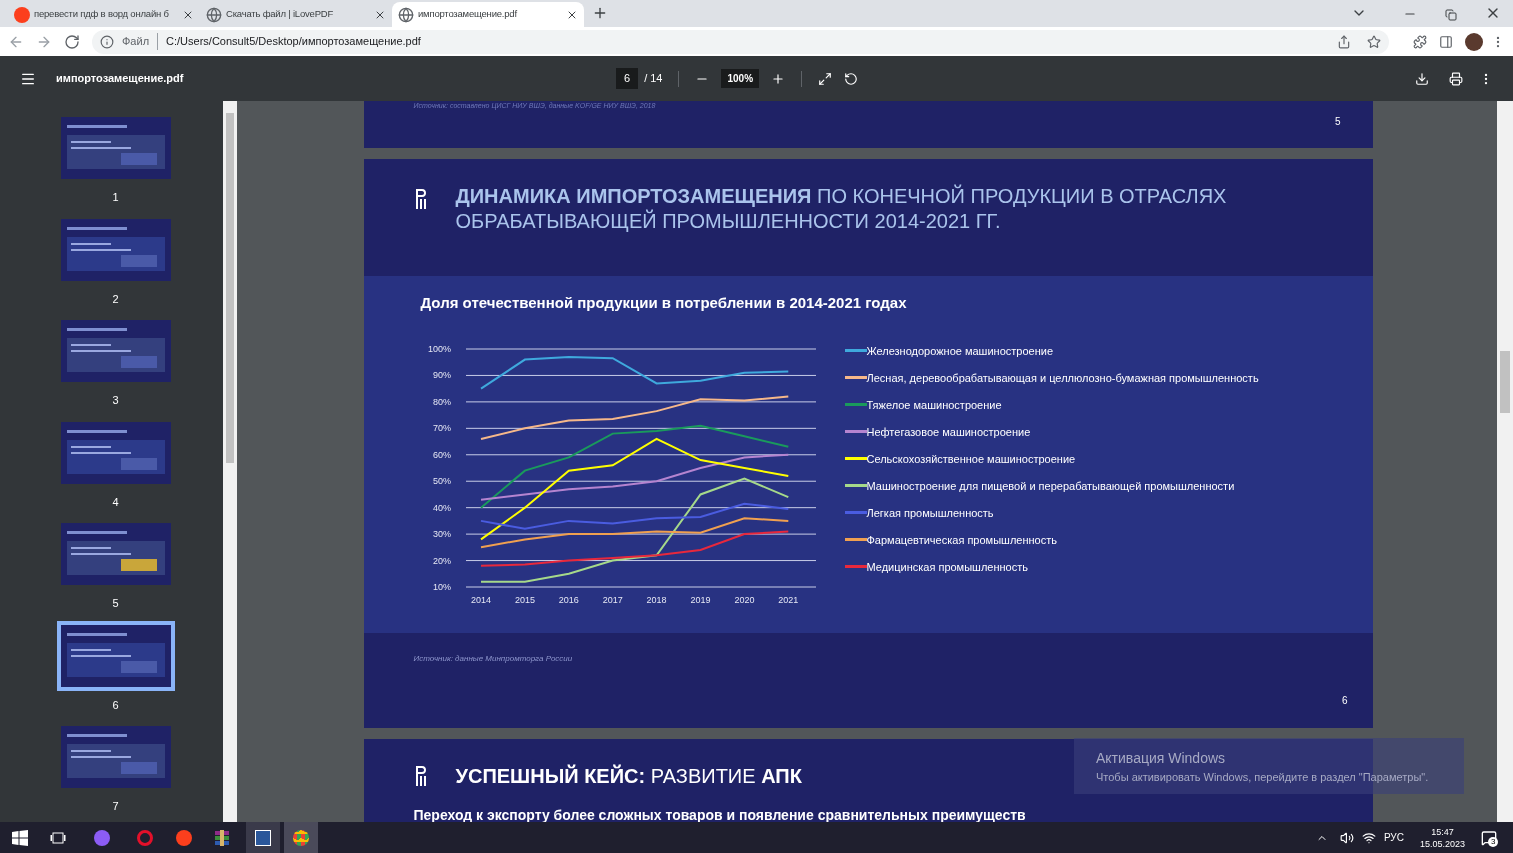 The width and height of the screenshot is (1513, 853). I want to click on file-name: импортозамещение.pdf, so click(120, 79).